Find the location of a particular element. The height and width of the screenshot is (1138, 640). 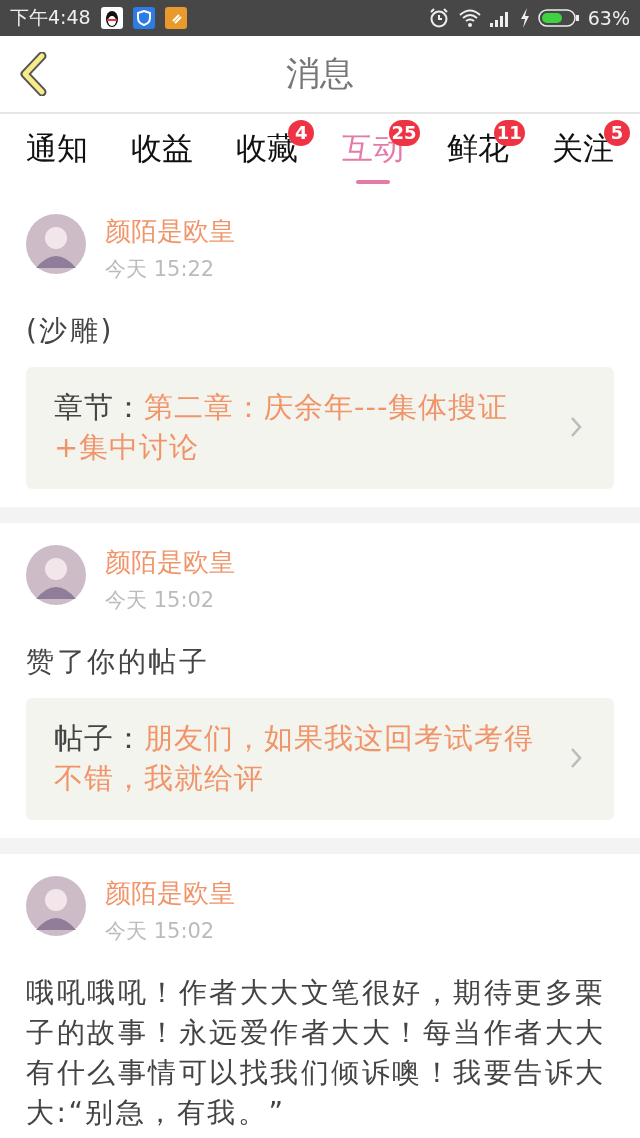

reference-card: 章节：第二章：庆余年---集体搜证+集中讨论 is located at coordinates (320, 428).